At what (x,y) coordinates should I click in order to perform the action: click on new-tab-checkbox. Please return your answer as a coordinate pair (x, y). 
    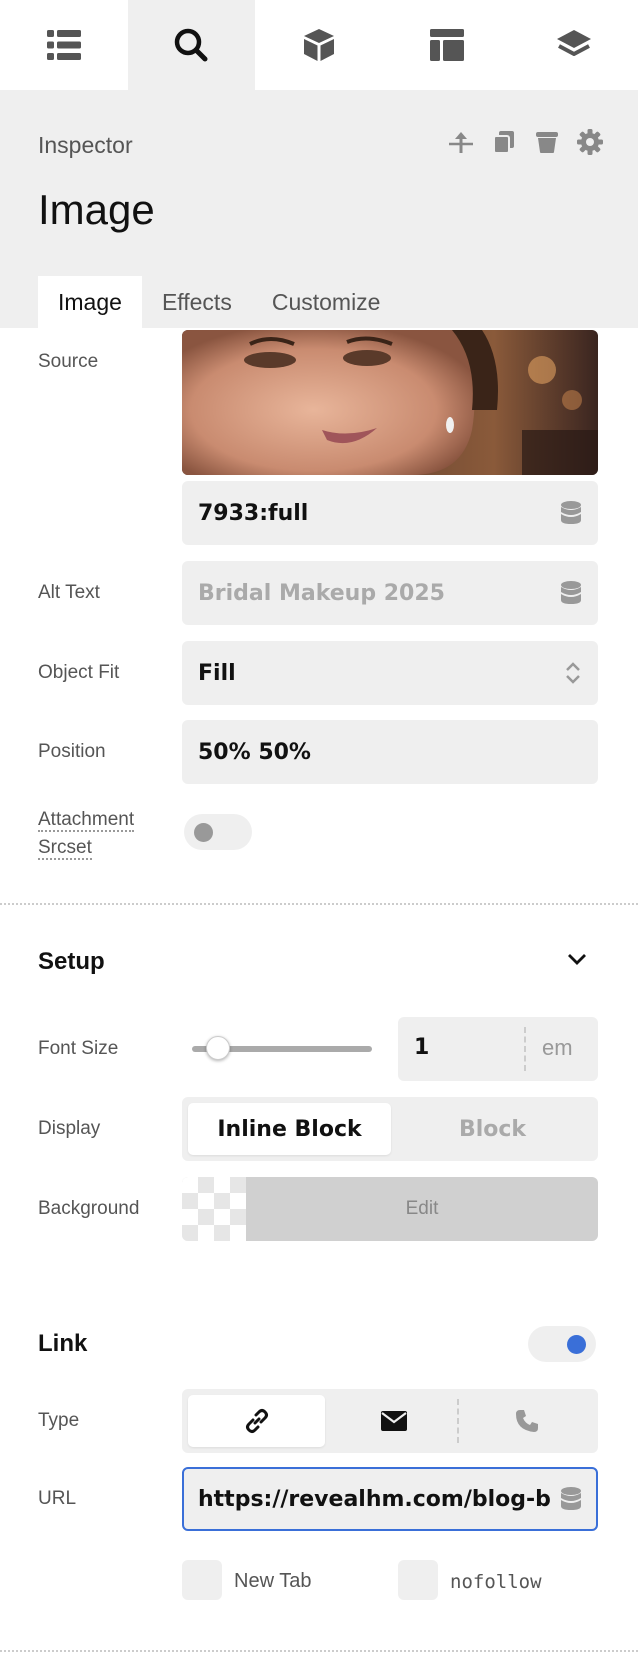
    Looking at the image, I should click on (202, 1580).